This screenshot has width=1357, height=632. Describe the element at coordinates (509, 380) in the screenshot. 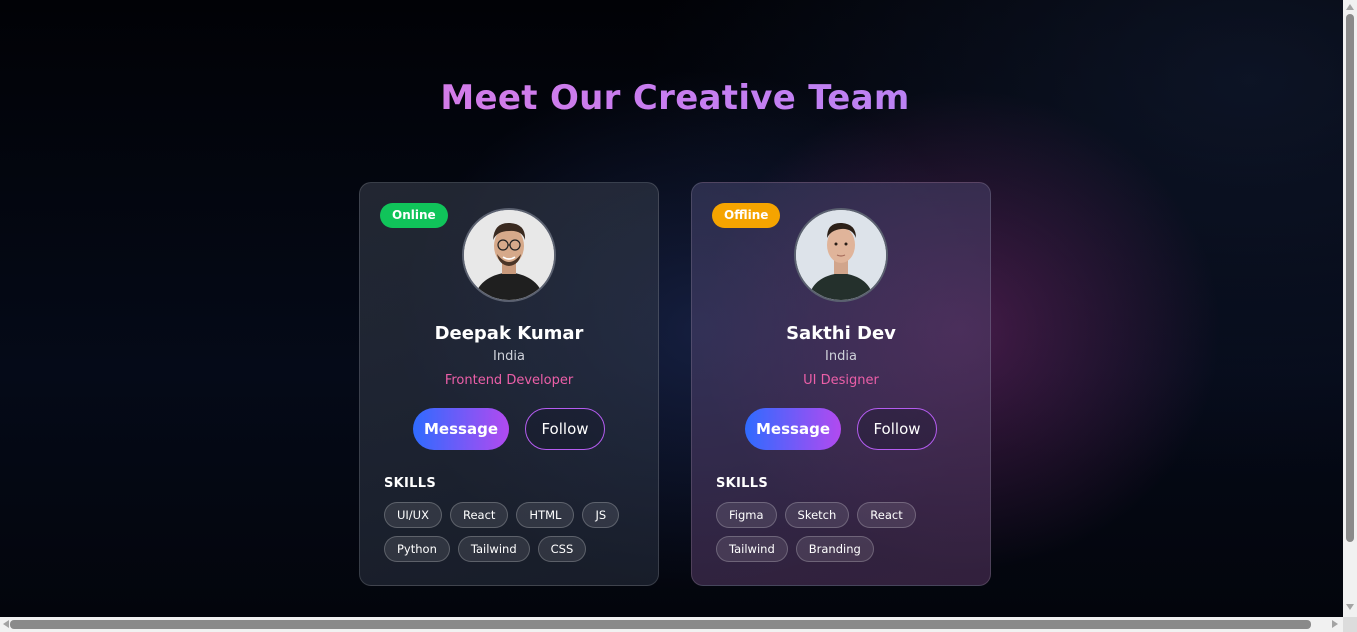

I see `member-role: Frontend Developer` at that location.